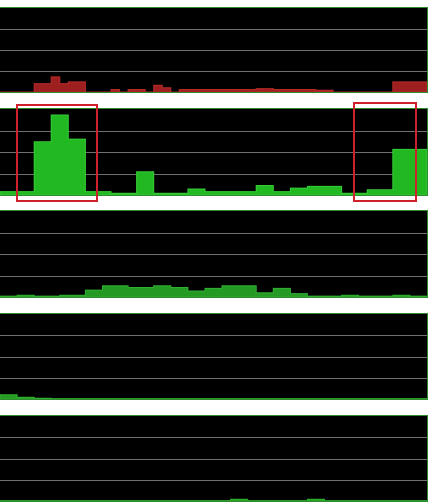  Describe the element at coordinates (213, 291) in the screenshot. I see `activity-graph-3-area` at that location.